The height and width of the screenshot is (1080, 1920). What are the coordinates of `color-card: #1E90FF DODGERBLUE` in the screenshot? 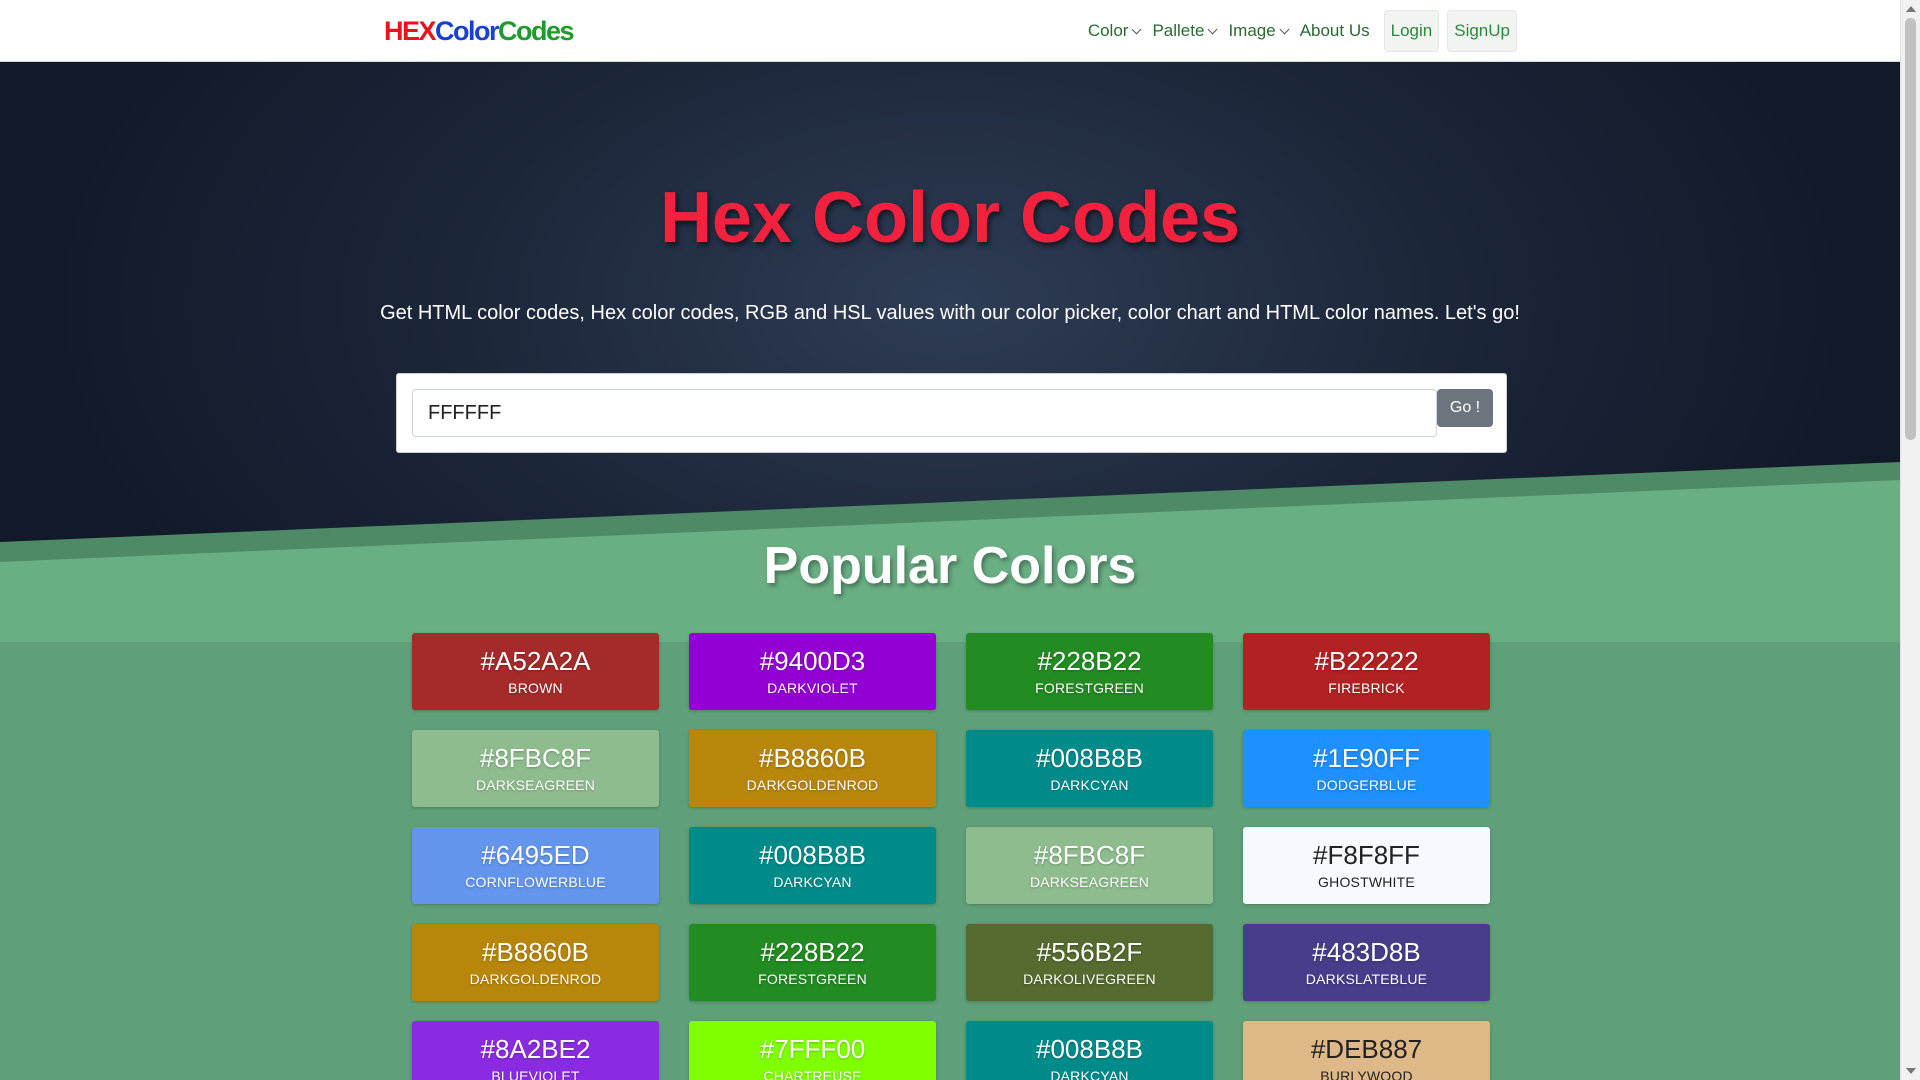 It's located at (1366, 768).